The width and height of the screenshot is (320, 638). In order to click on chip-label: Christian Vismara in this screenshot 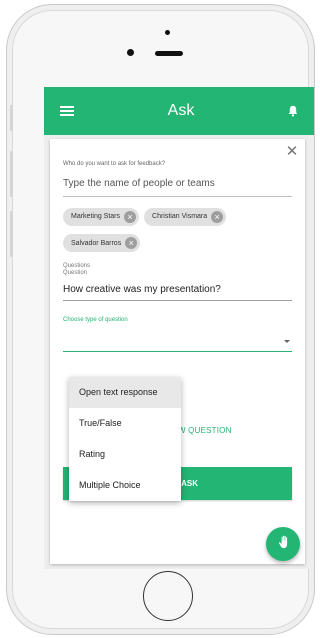, I will do `click(180, 216)`.